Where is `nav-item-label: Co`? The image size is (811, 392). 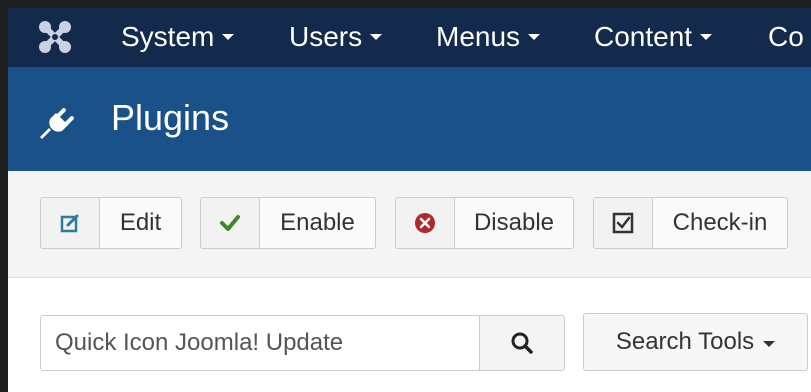
nav-item-label: Co is located at coordinates (786, 36).